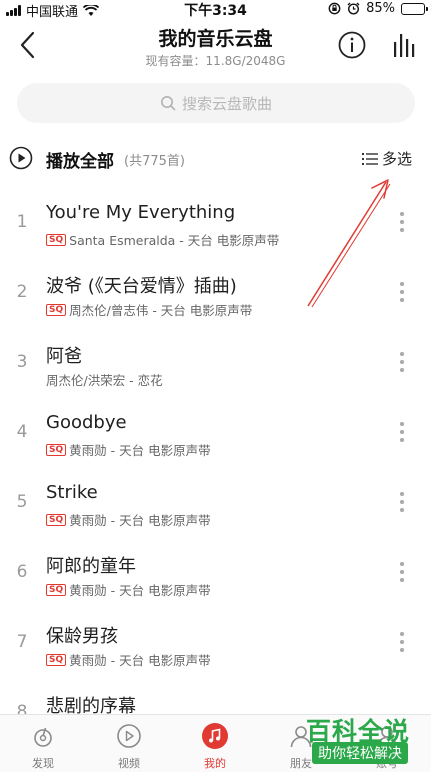  What do you see at coordinates (21, 158) in the screenshot?
I see `play-all-icon` at bounding box center [21, 158].